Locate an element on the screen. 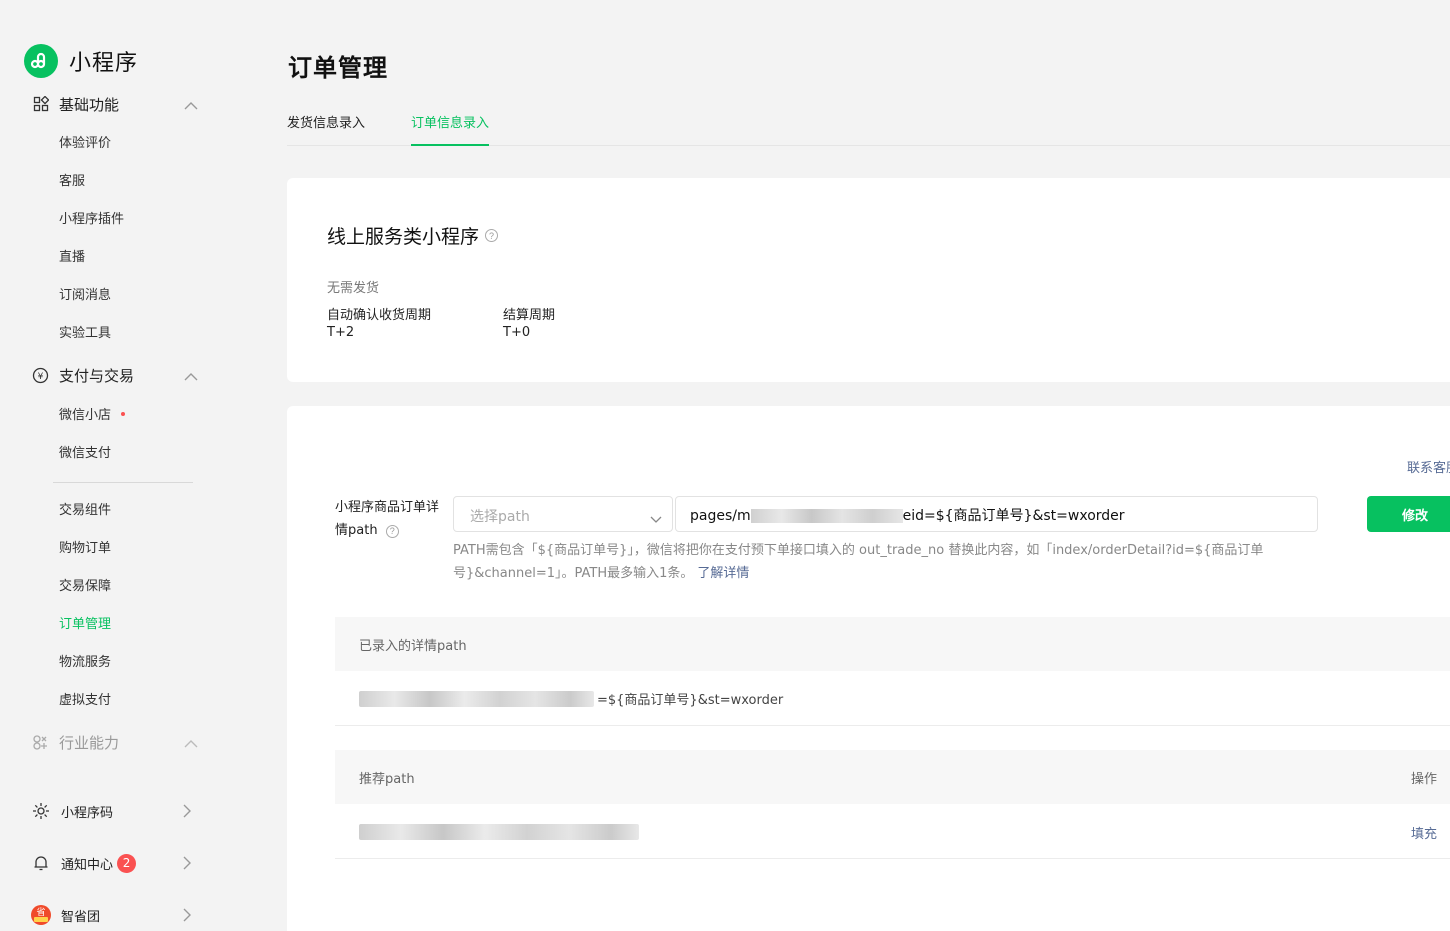  sidebar-item-experience-rating: 体验评价 is located at coordinates (85, 144).